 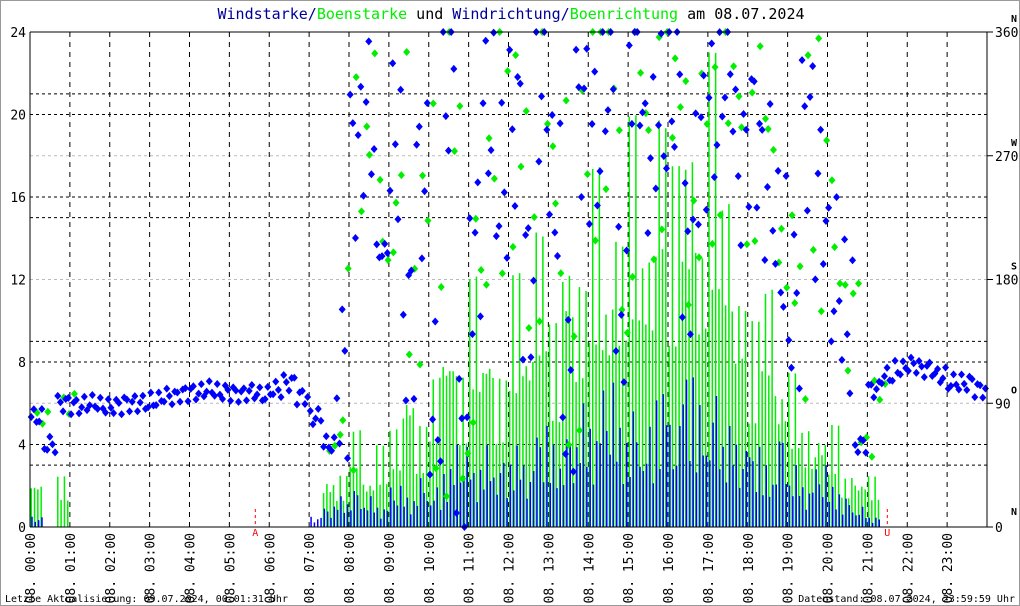 I want to click on x-tick-label: 08. 01:00, so click(x=71, y=568).